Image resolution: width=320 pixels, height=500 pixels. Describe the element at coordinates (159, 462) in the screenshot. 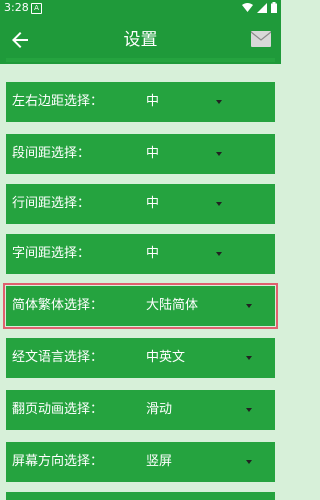

I see `setting-value: 竖屏` at that location.